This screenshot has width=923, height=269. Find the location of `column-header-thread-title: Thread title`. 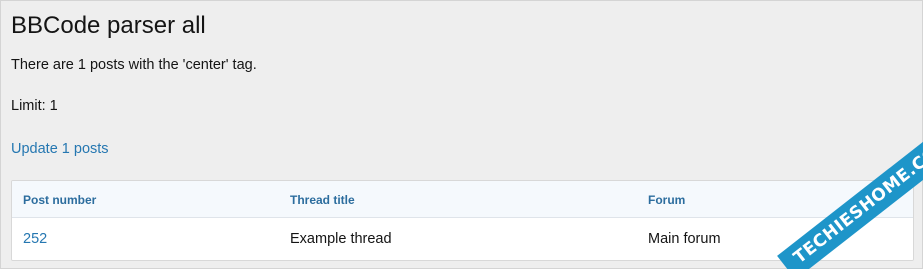

column-header-thread-title: Thread title is located at coordinates (322, 200).